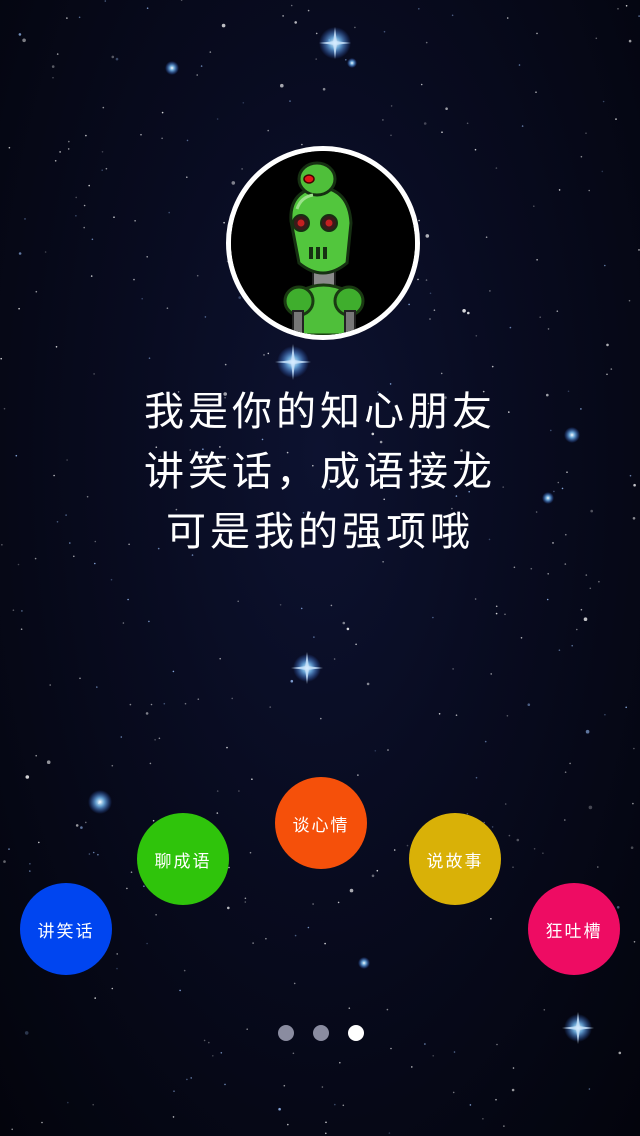 Image resolution: width=640 pixels, height=1136 pixels. Describe the element at coordinates (66, 929) in the screenshot. I see `tell-jokes-button: 讲笑话` at that location.